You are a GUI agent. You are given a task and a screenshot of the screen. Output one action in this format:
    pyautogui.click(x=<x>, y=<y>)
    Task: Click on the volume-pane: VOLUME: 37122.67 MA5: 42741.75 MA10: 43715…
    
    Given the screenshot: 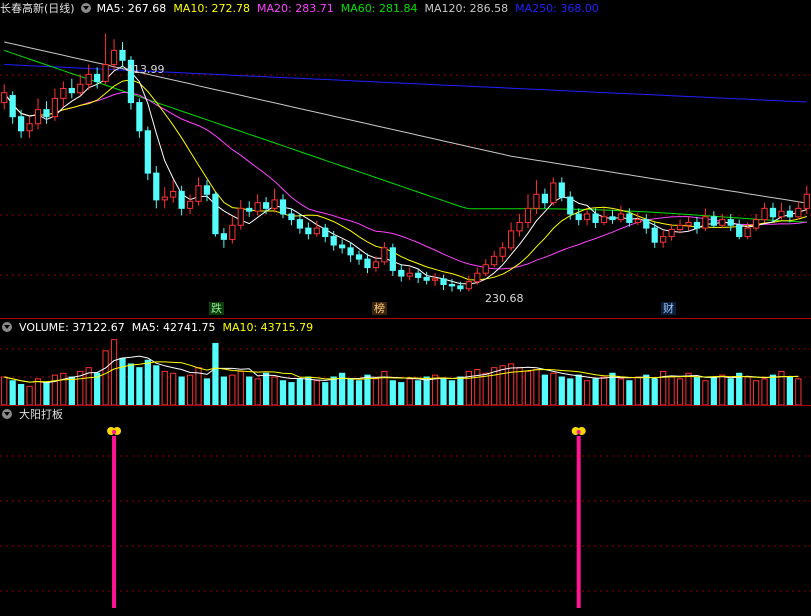 What is the action you would take?
    pyautogui.click(x=405, y=362)
    